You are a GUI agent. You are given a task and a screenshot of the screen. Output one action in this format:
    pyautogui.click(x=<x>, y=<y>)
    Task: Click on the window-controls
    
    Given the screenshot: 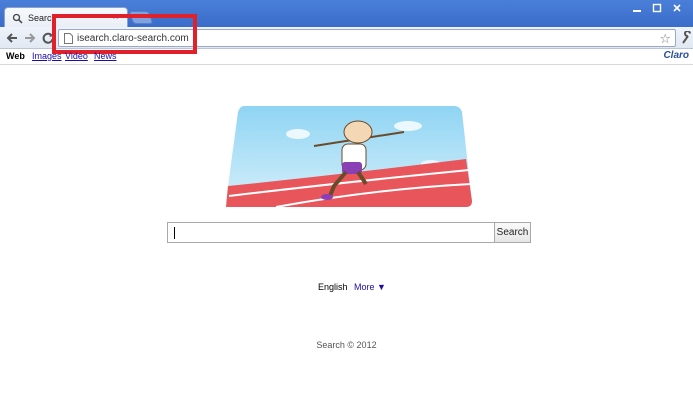 What is the action you would take?
    pyautogui.click(x=657, y=7)
    